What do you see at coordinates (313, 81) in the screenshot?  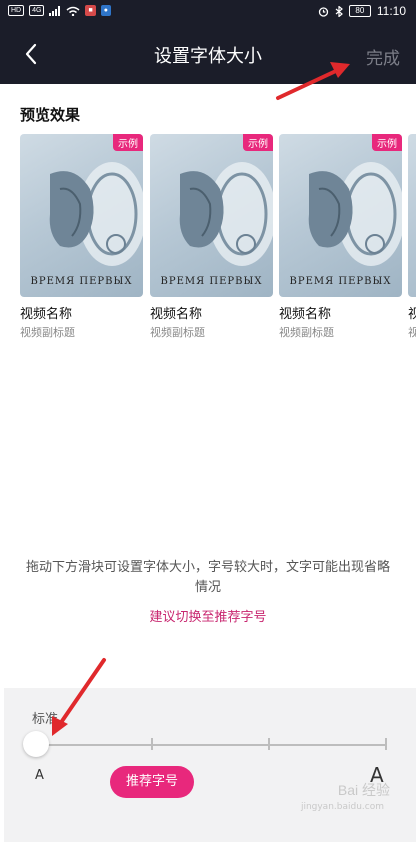 I see `arrow-to-done-icon` at bounding box center [313, 81].